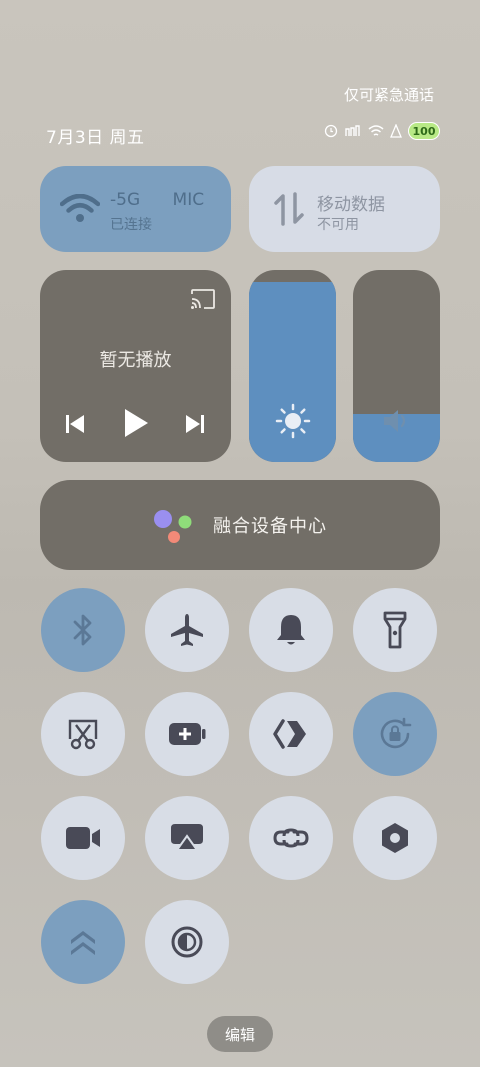 The width and height of the screenshot is (480, 1067). I want to click on volume-slider, so click(396, 366).